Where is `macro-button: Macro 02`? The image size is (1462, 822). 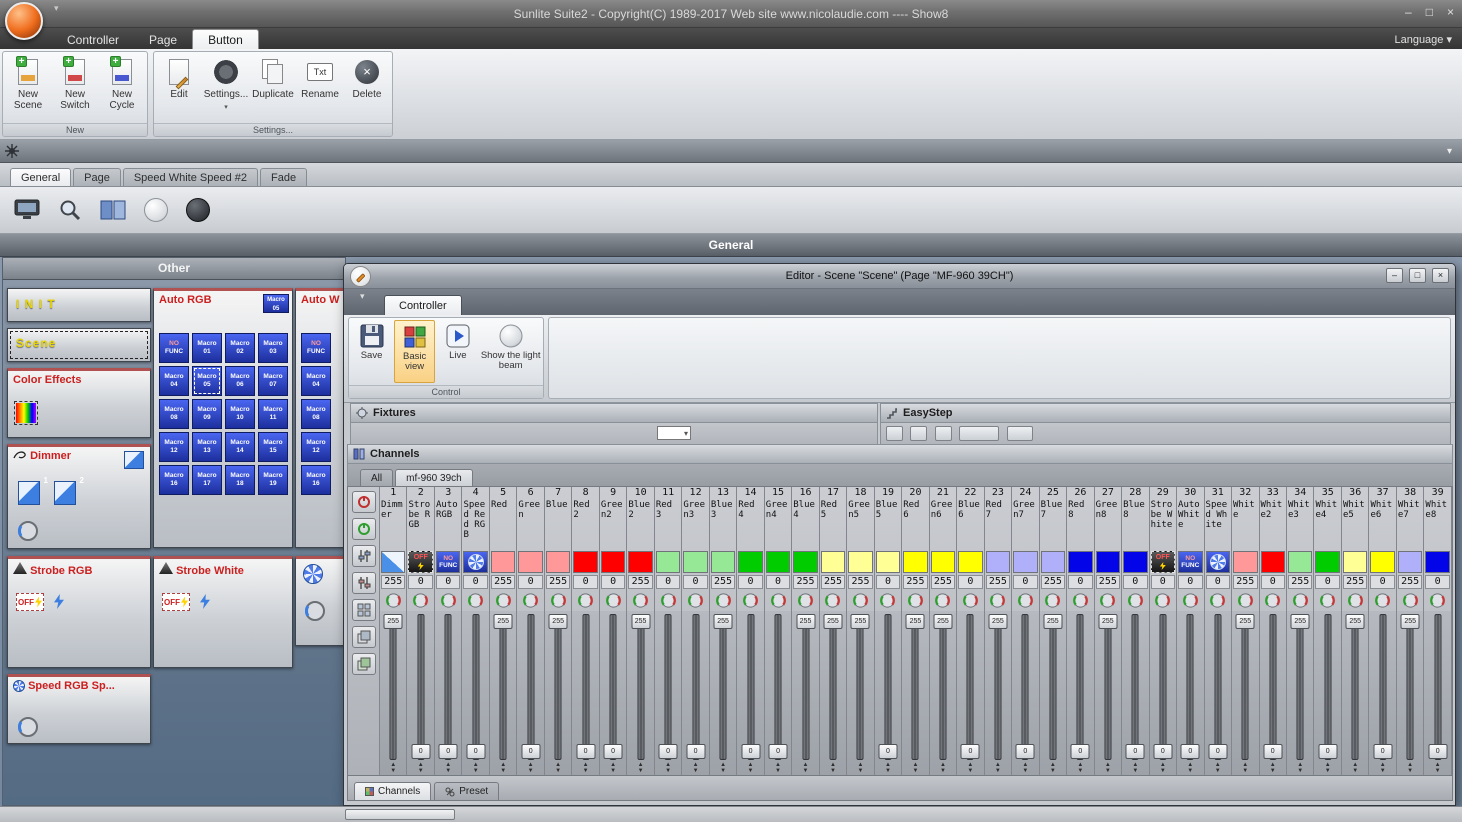 macro-button: Macro 02 is located at coordinates (240, 348).